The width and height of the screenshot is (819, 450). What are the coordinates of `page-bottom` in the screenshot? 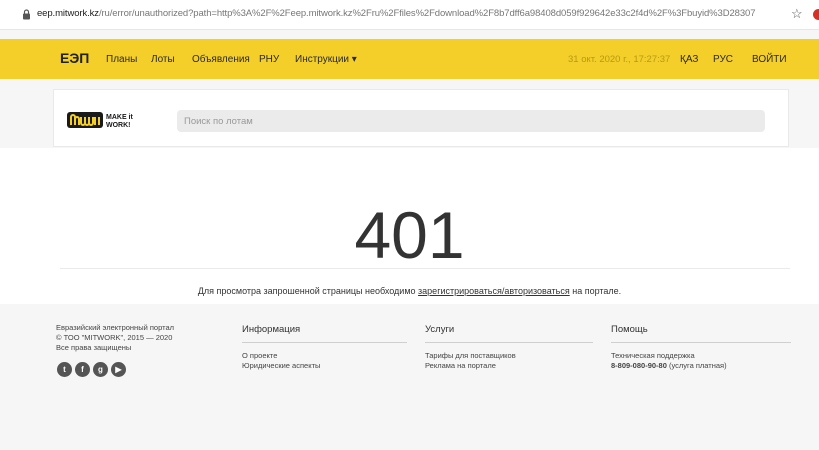 It's located at (409, 425).